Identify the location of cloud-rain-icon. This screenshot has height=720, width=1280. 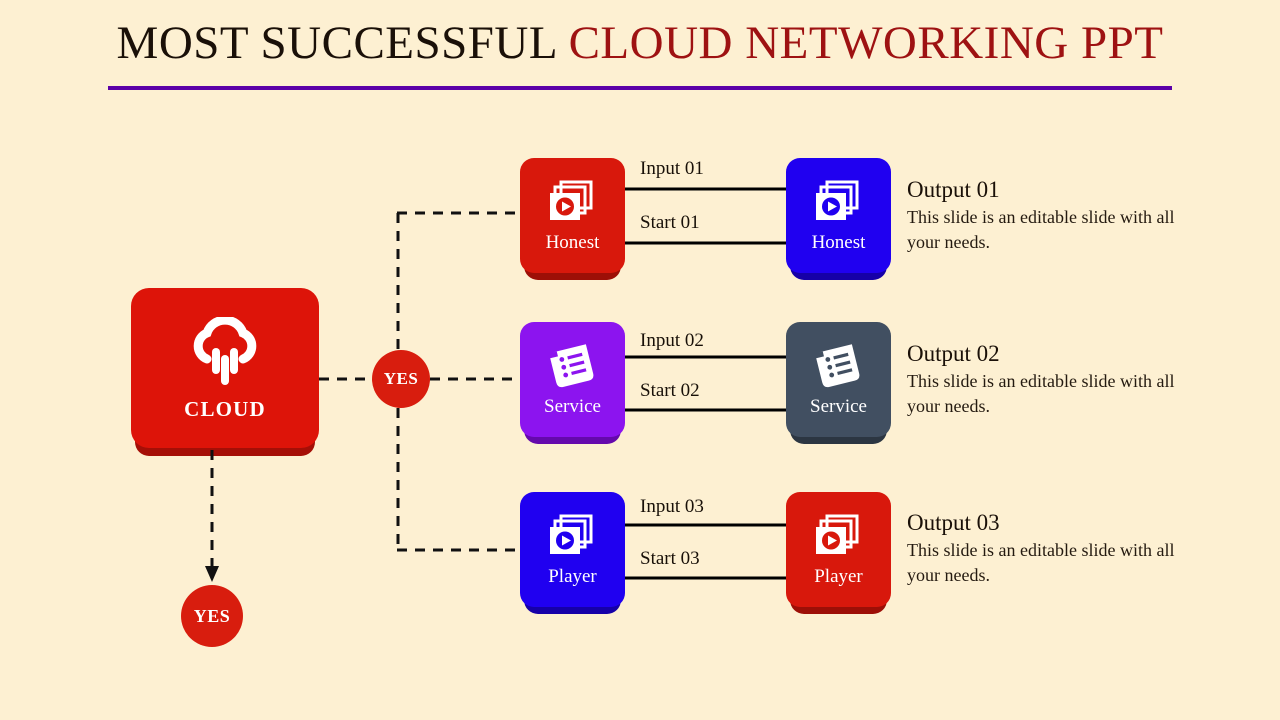
(225, 351).